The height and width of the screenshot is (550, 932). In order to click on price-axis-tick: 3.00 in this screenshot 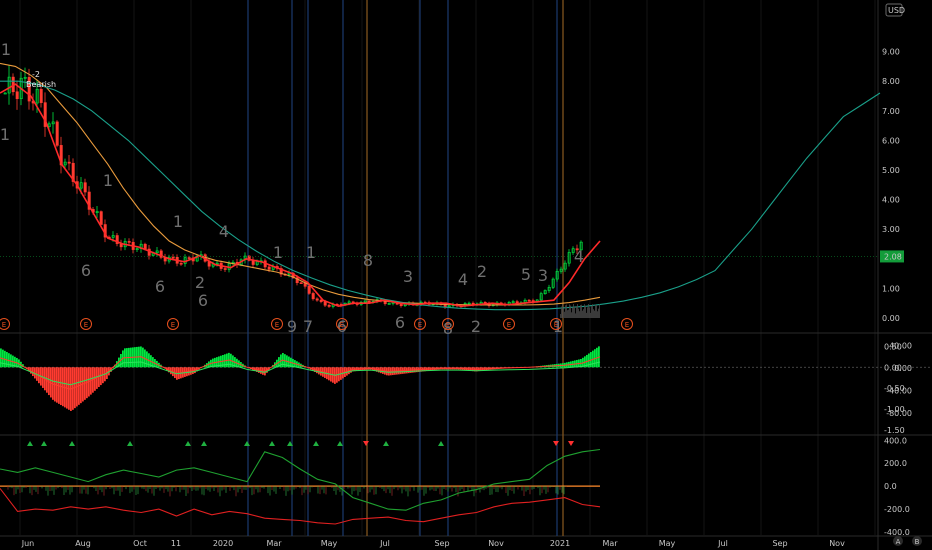, I will do `click(891, 229)`.